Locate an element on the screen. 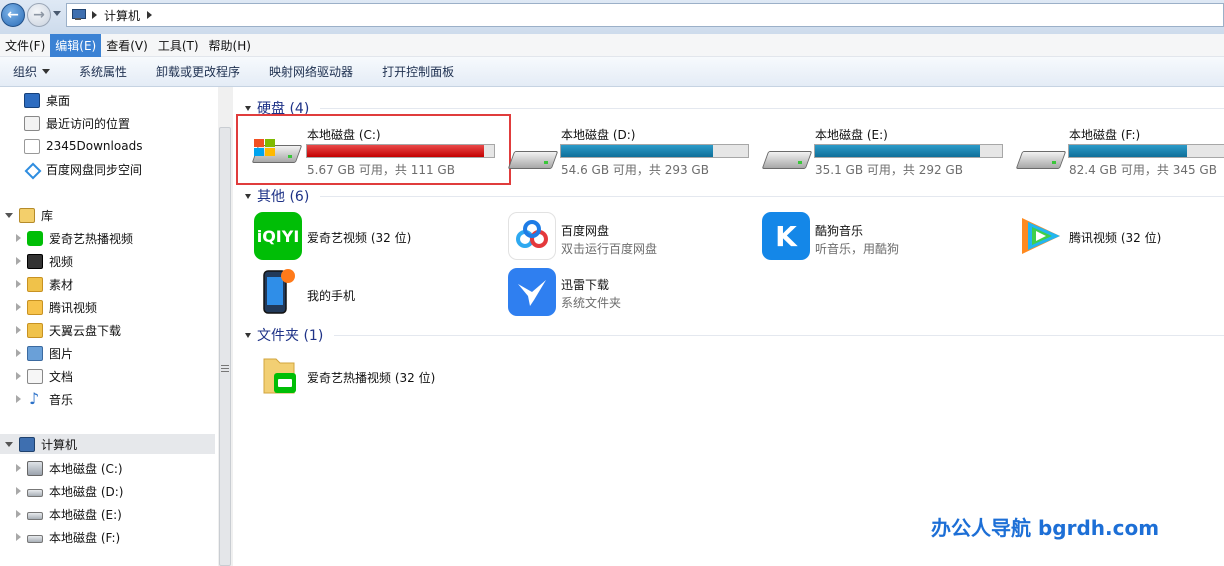  hard-drive-icon is located at coordinates (35, 539).